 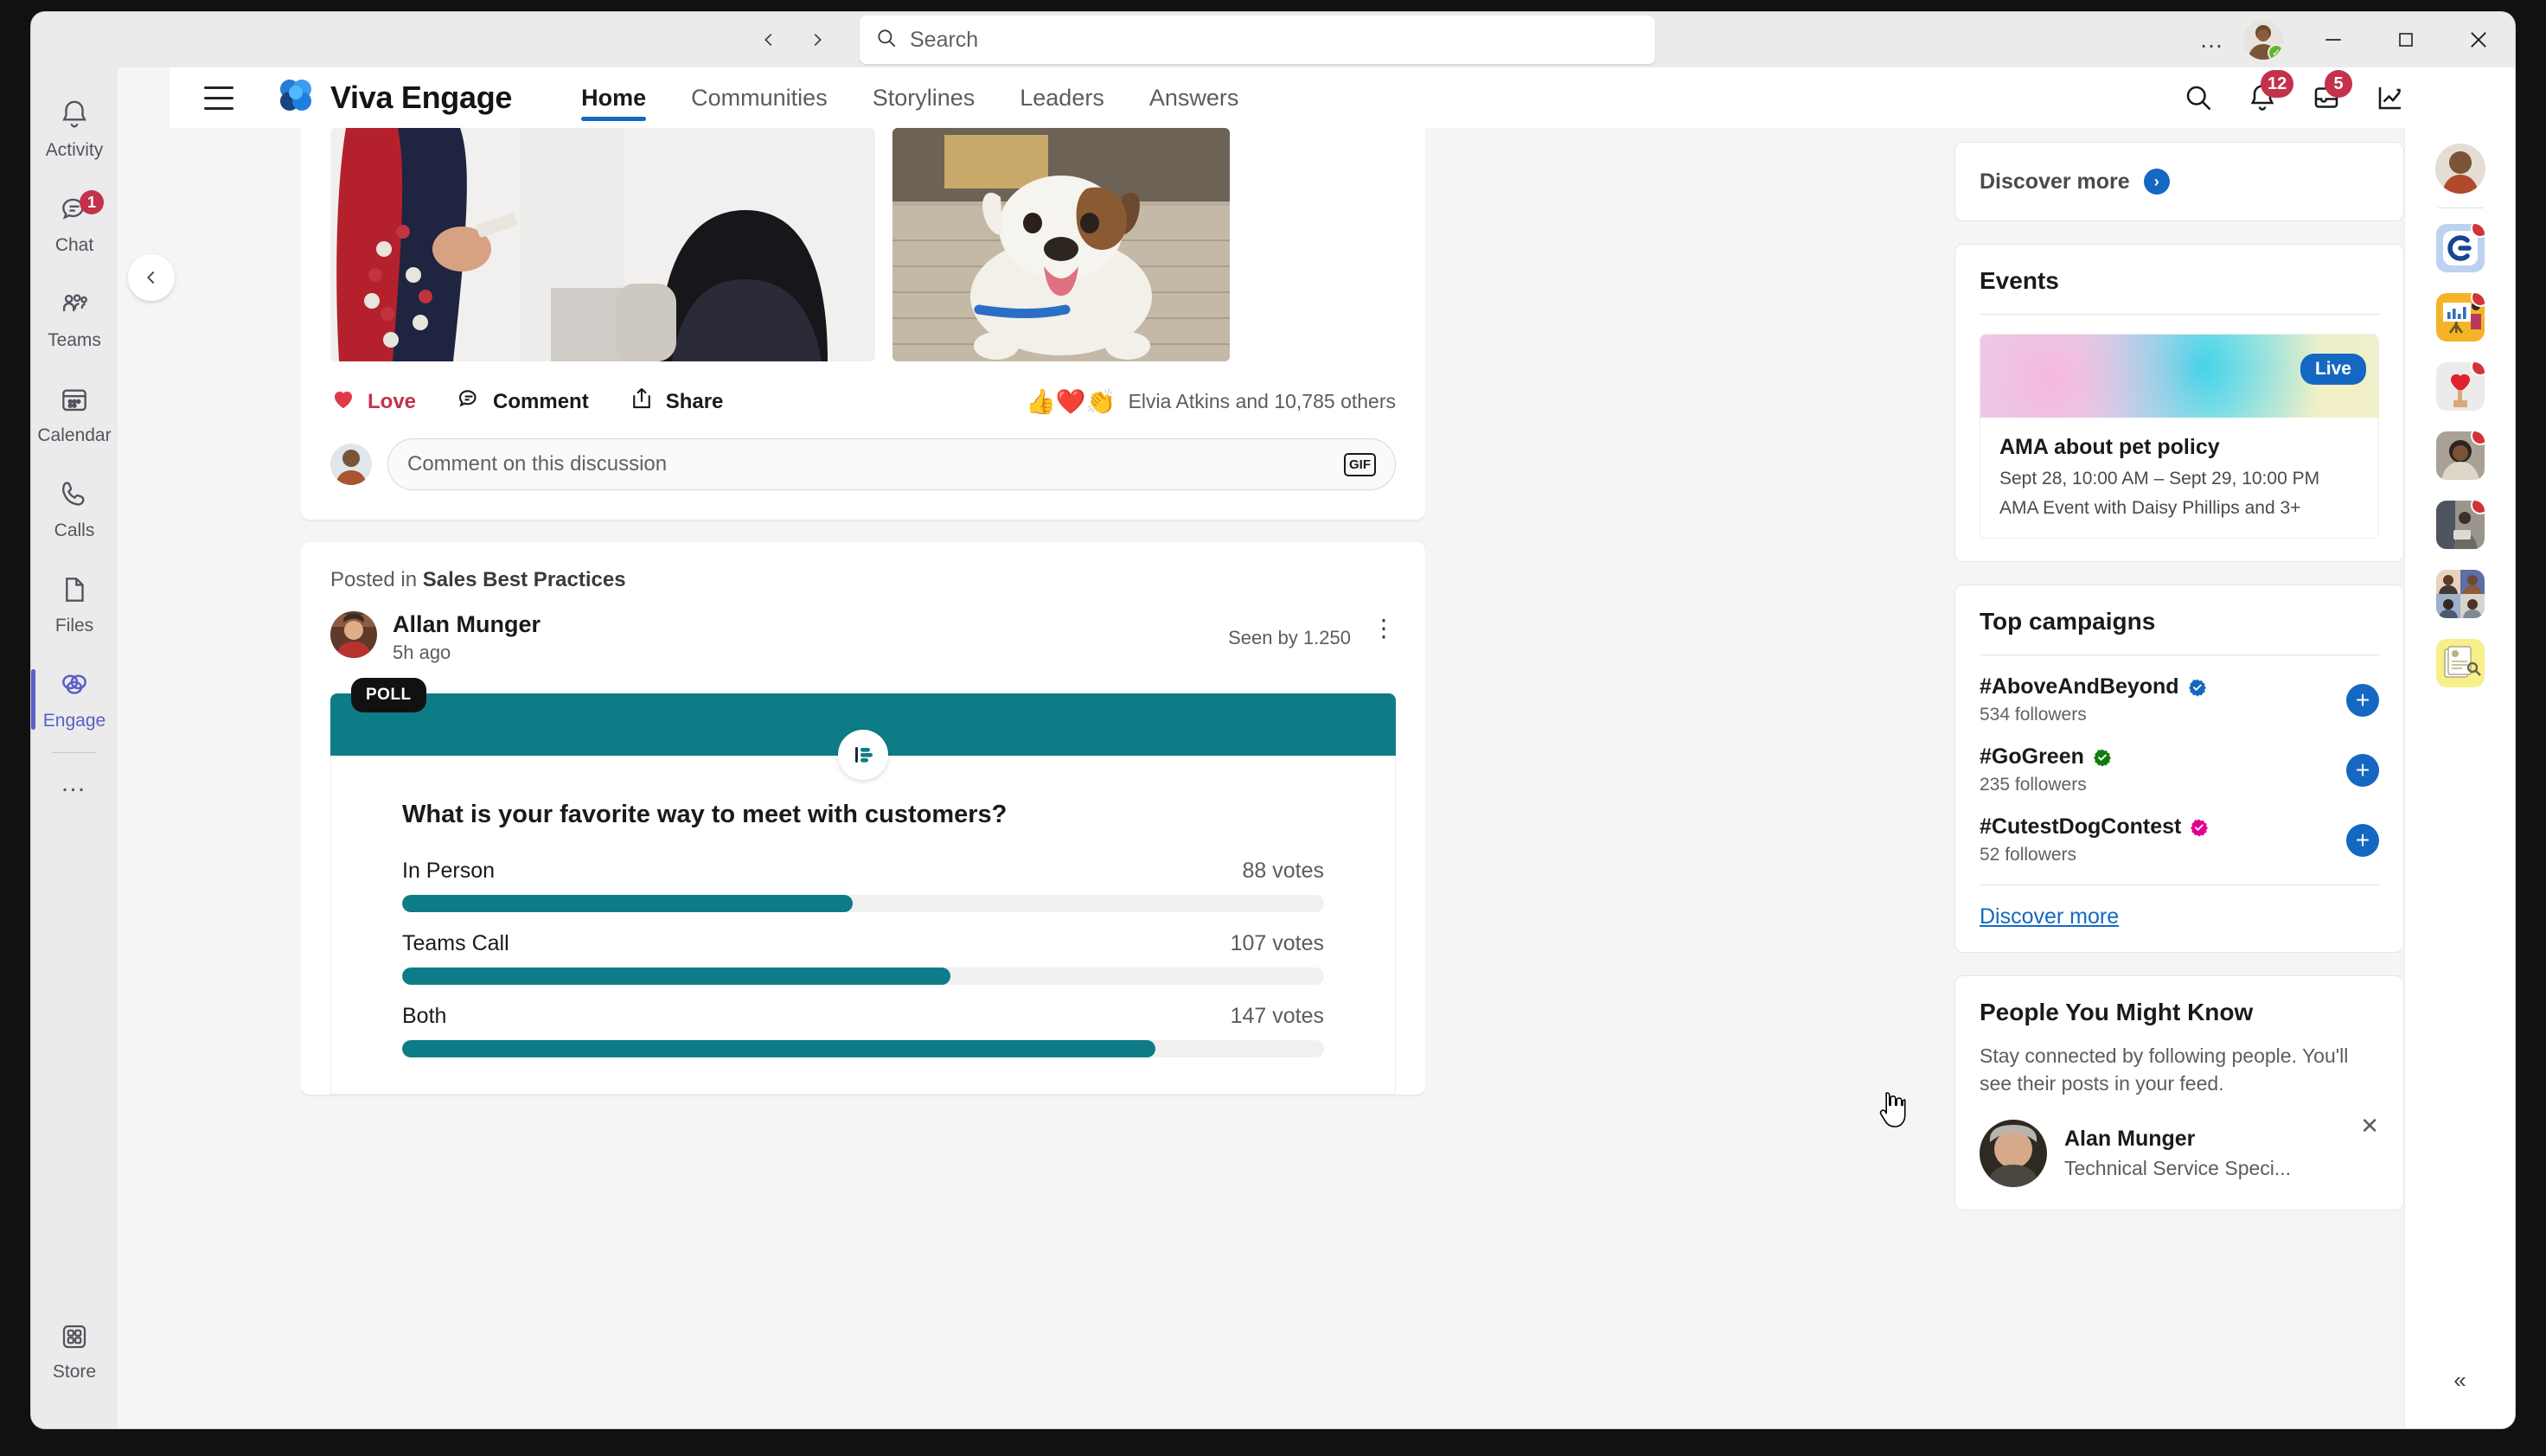 I want to click on sidebar-item-teams: Teams, so click(x=74, y=319).